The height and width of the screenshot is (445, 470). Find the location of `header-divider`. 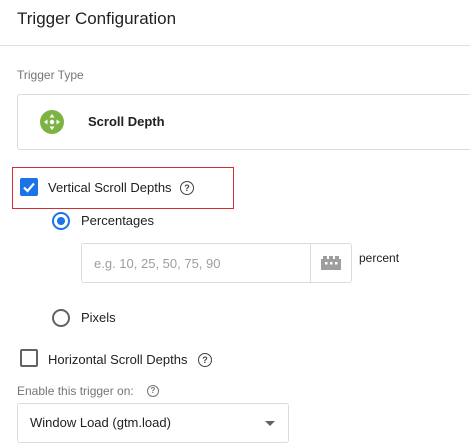

header-divider is located at coordinates (235, 45).